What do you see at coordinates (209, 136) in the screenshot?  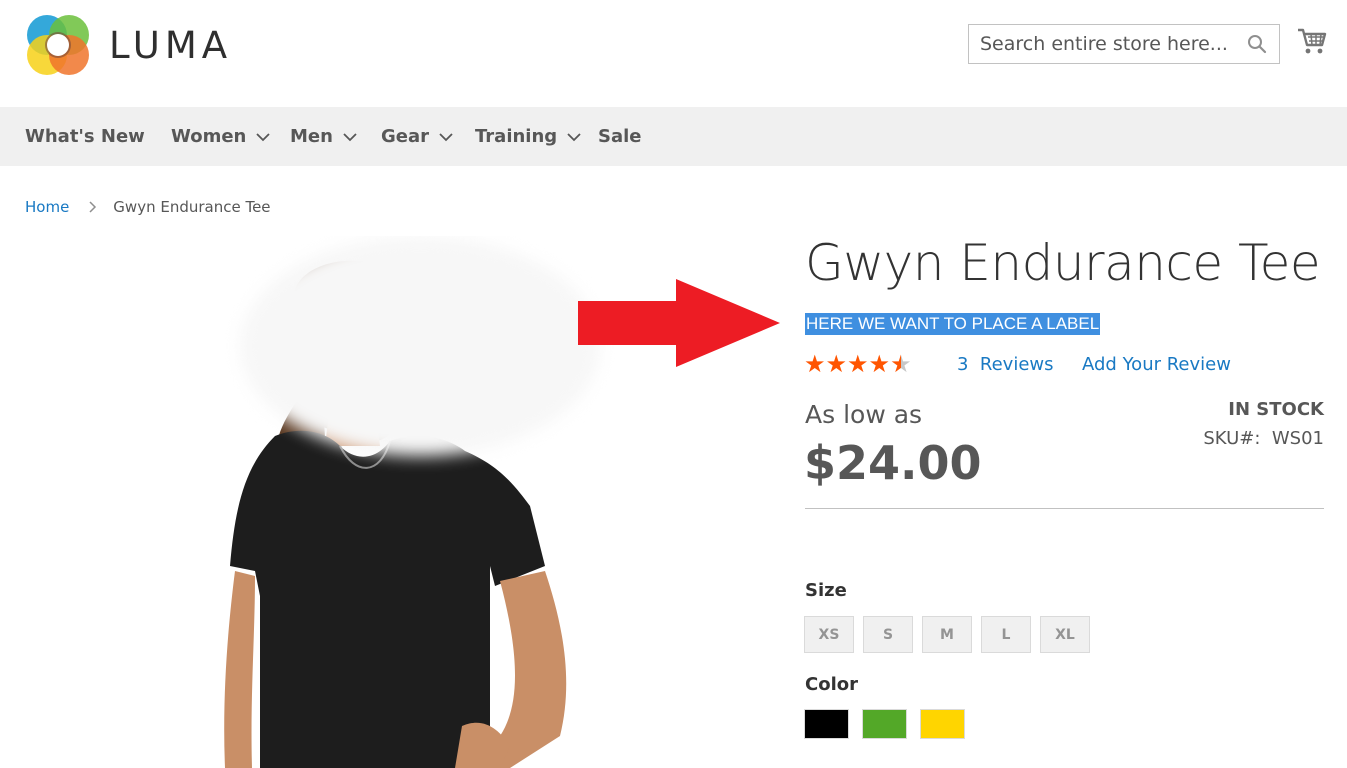 I see `nav-item-label: Women` at bounding box center [209, 136].